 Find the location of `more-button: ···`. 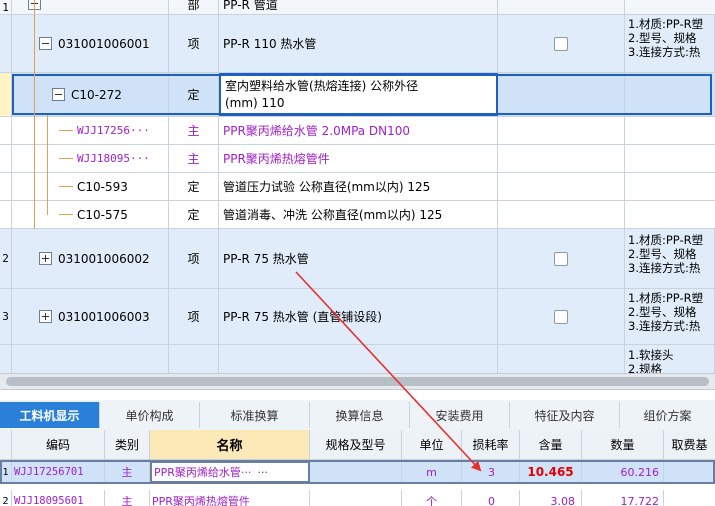

more-button: ··· is located at coordinates (262, 472).